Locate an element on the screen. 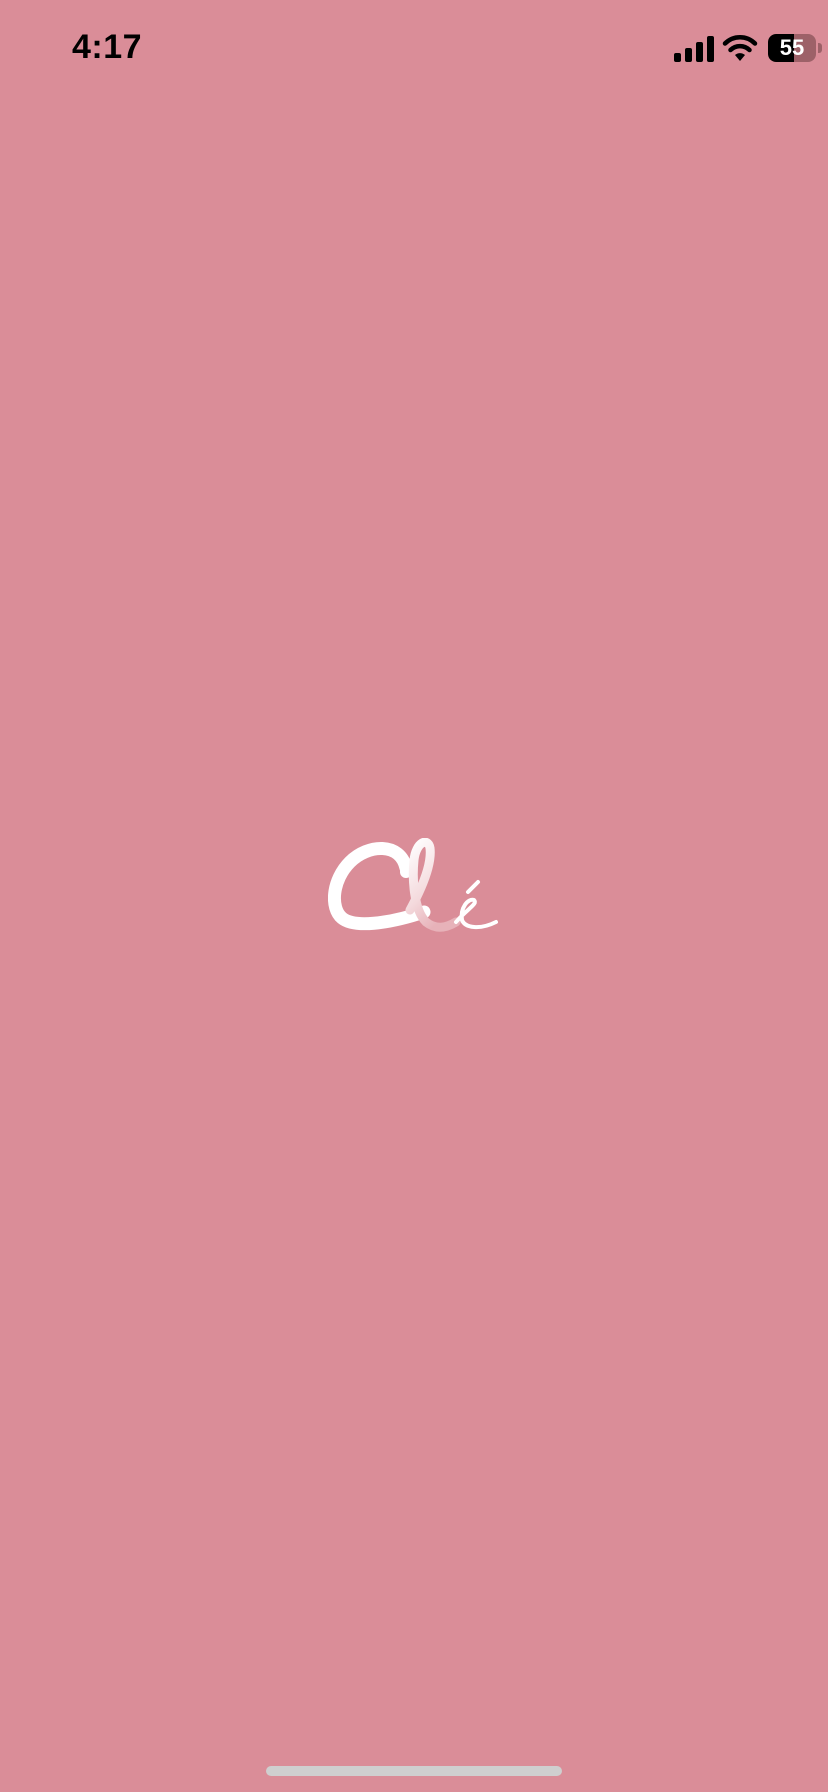  wifi-icon is located at coordinates (740, 48).